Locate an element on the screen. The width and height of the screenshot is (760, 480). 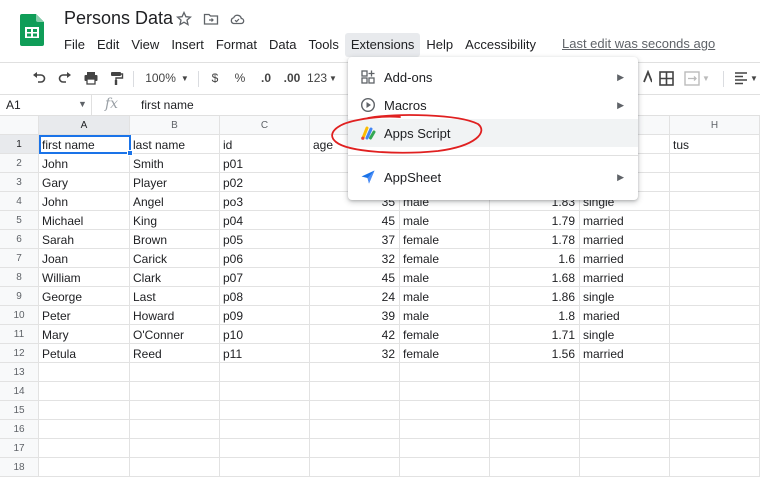
menu-item-appsheet: AppSheet ▶ is located at coordinates (493, 177).